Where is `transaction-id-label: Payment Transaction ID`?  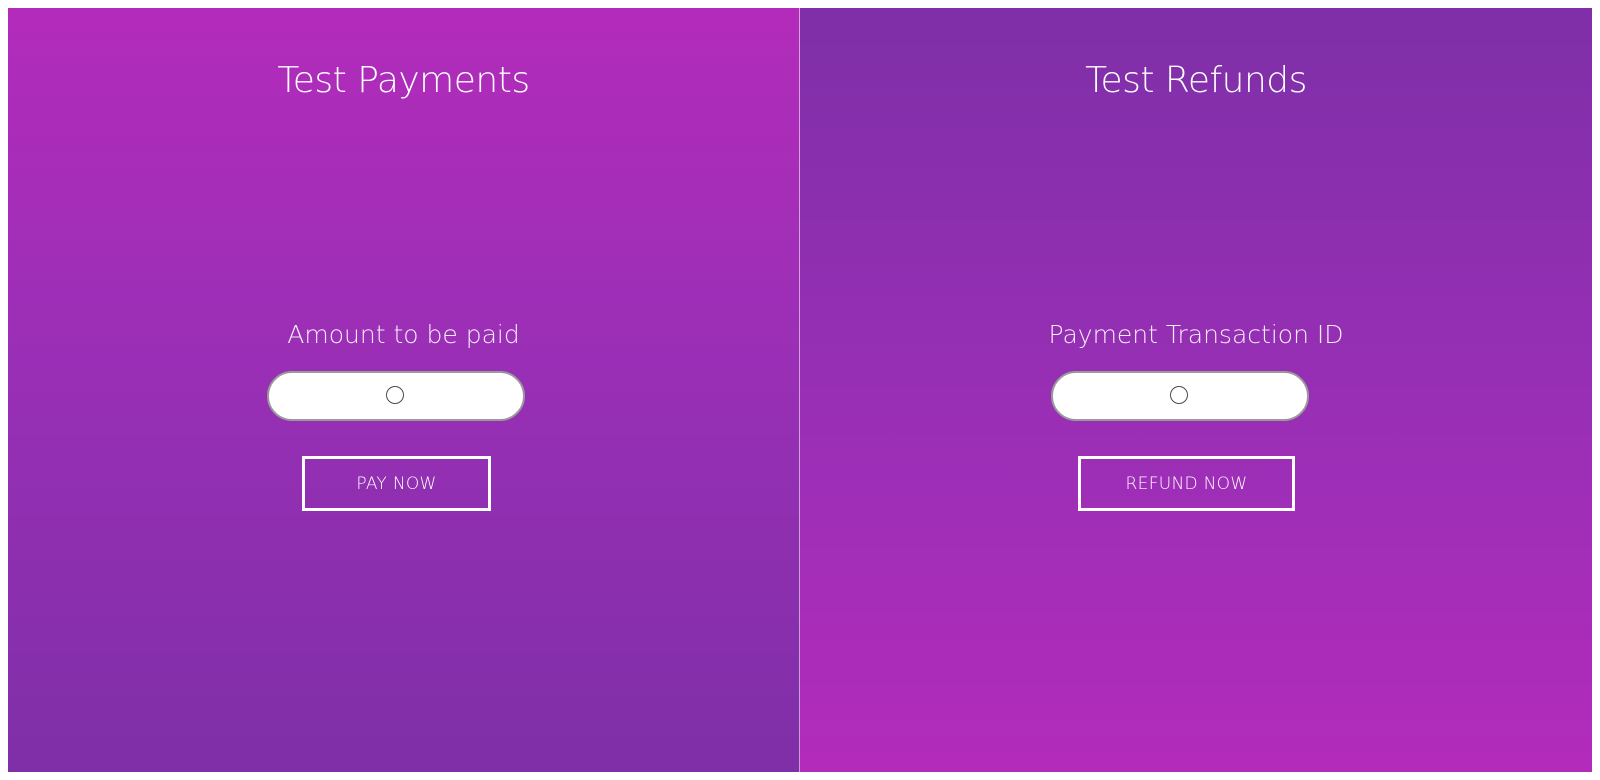
transaction-id-label: Payment Transaction ID is located at coordinates (1196, 334).